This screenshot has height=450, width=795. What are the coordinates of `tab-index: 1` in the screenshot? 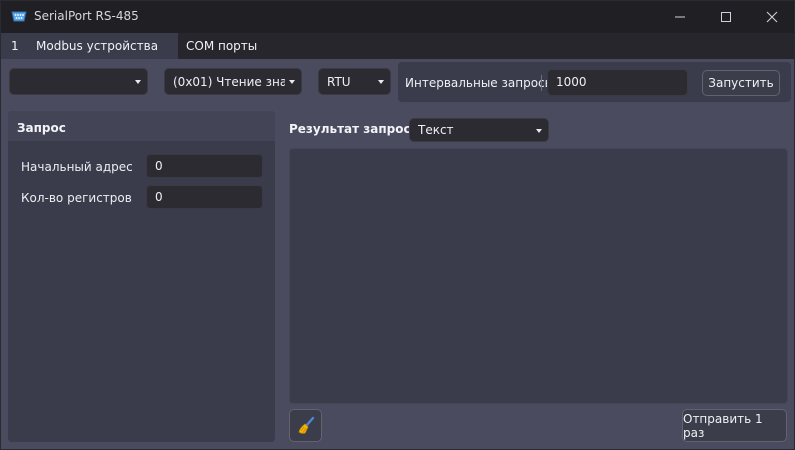 It's located at (15, 46).